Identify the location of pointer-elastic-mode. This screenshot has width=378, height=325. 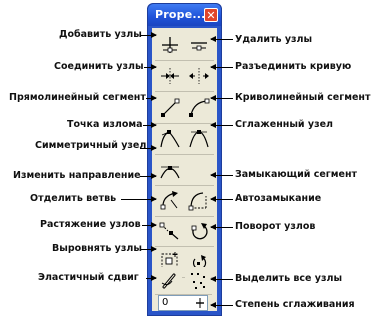
(151, 278).